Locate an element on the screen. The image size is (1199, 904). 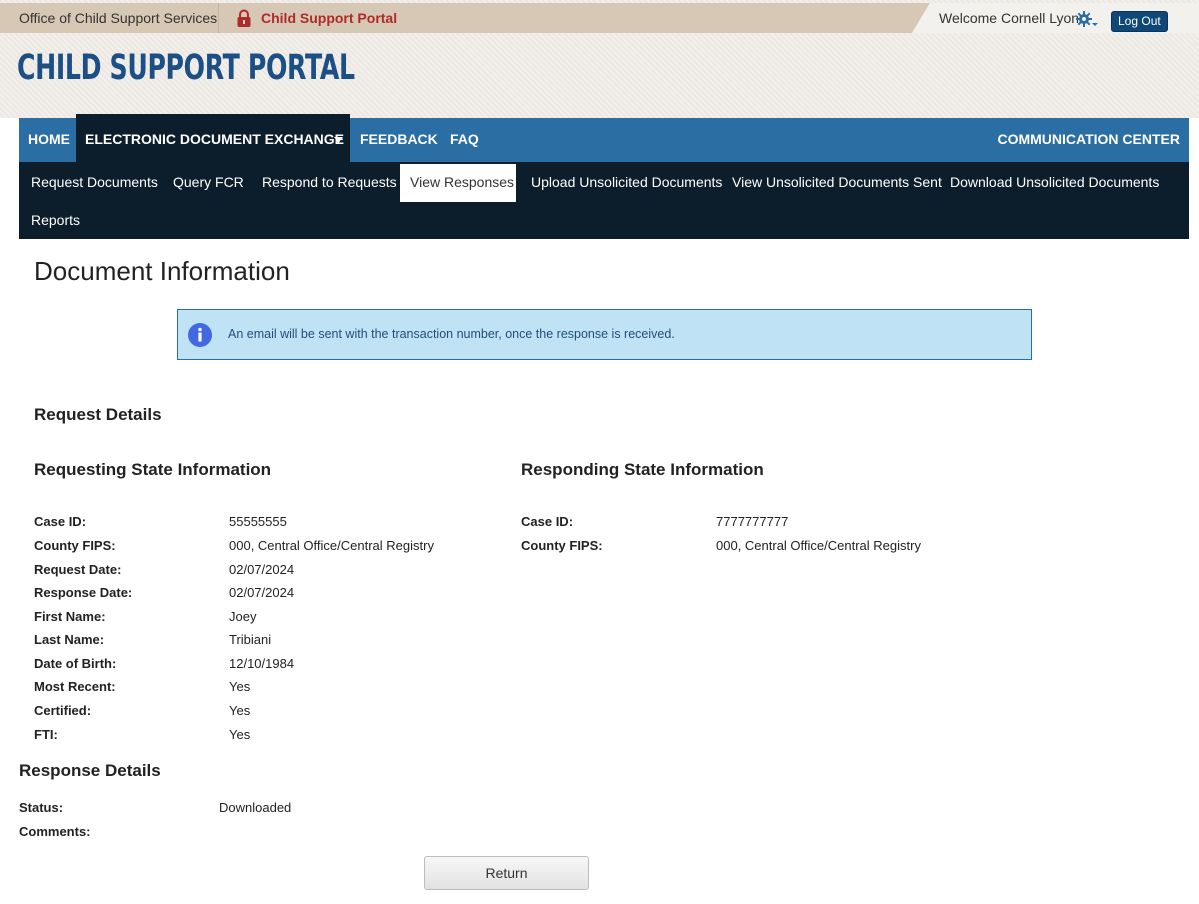
field-label: Response Date: is located at coordinates (83, 592).